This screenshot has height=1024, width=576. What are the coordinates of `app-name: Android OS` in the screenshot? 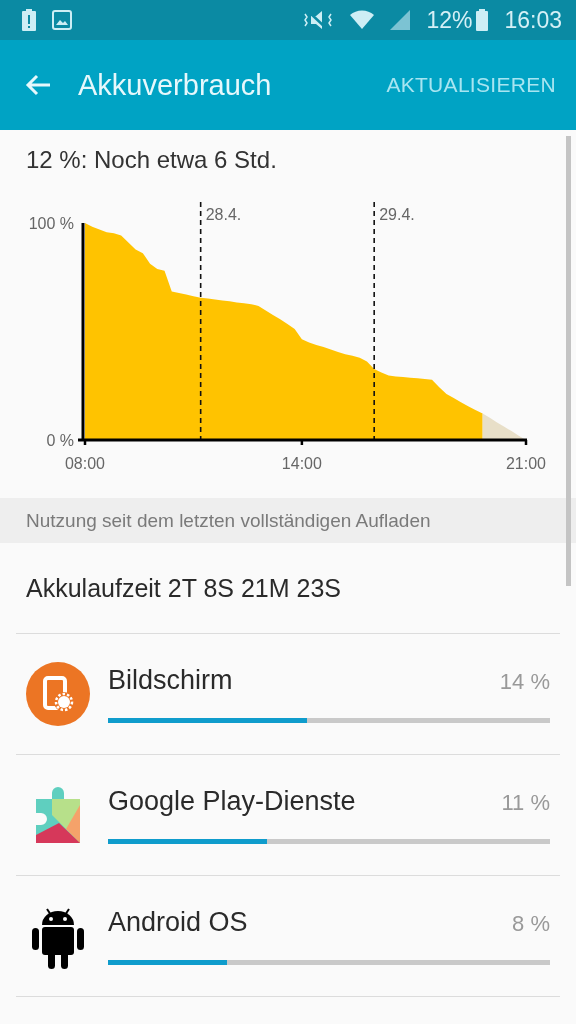 It's located at (178, 922).